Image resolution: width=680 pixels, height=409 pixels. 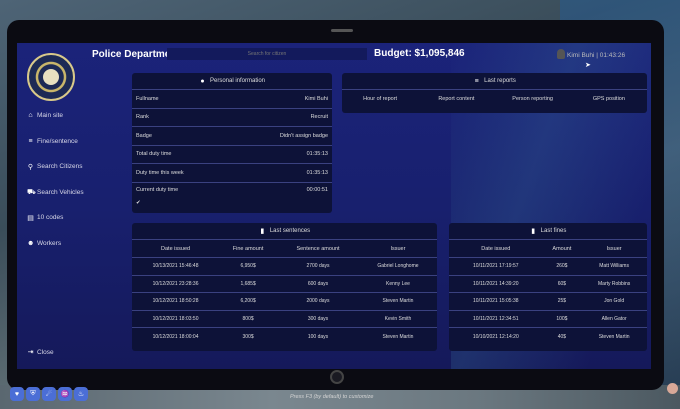 I want to click on table-cell: 100$, so click(x=562, y=318).